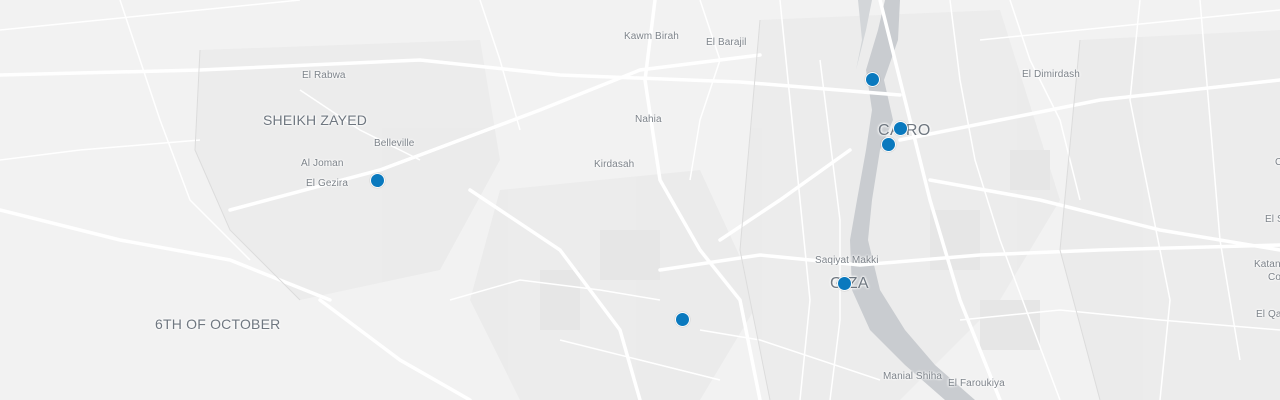 The image size is (1280, 400). Describe the element at coordinates (394, 143) in the screenshot. I see `label-belleville: Belleville` at that location.